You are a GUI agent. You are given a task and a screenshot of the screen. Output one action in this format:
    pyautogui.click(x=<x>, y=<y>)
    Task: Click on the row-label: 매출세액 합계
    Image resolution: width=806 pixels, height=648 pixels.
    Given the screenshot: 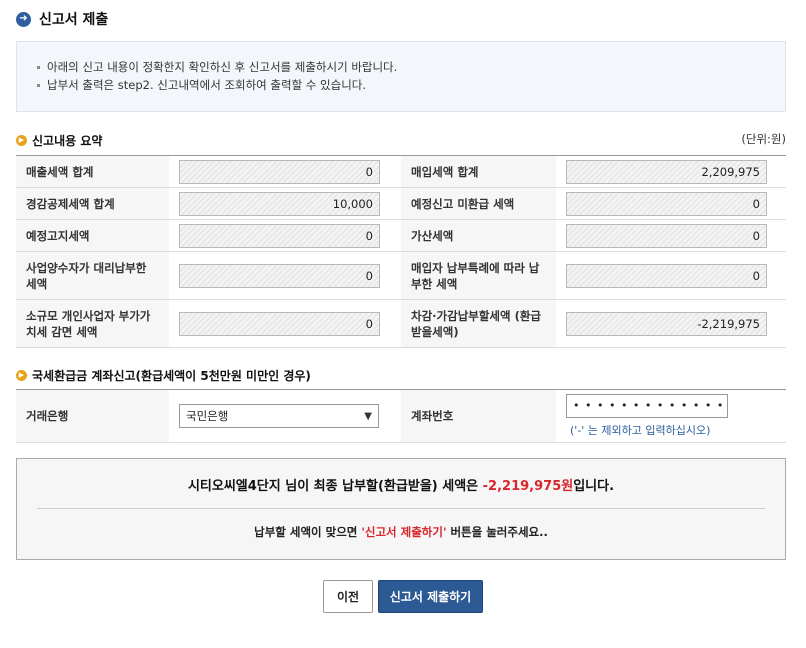 What is the action you would take?
    pyautogui.click(x=92, y=171)
    